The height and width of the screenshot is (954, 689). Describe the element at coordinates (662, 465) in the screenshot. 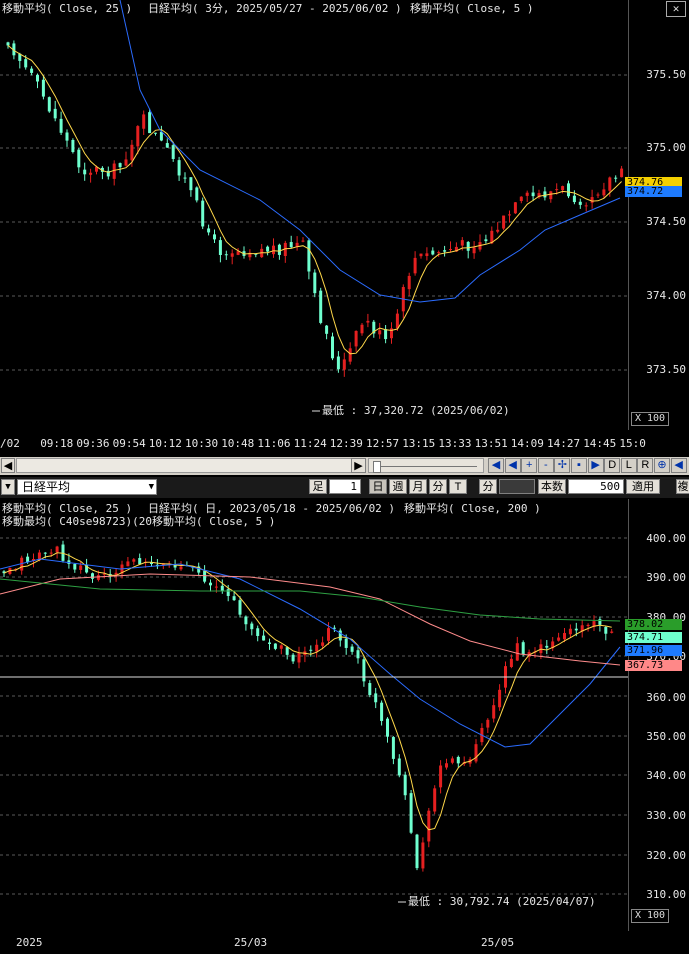

I see `nav-magnify-button: ⊕` at that location.